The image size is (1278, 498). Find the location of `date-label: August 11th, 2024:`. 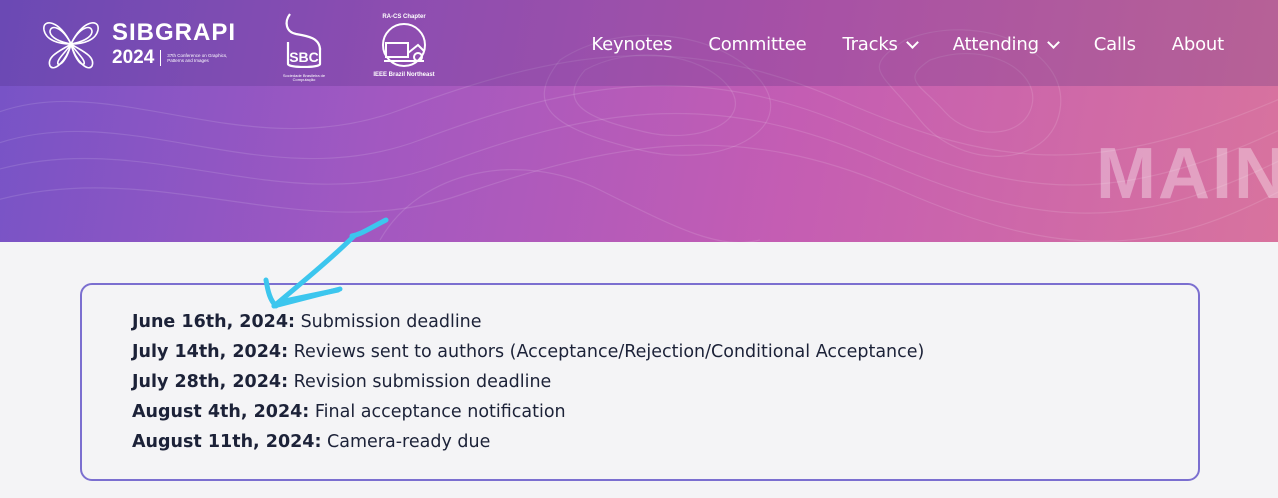

date-label: August 11th, 2024: is located at coordinates (227, 442).